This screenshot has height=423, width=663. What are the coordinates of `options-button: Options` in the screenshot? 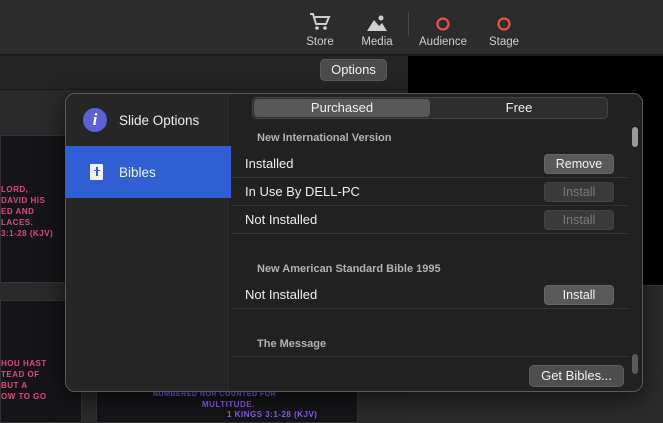 It's located at (353, 70).